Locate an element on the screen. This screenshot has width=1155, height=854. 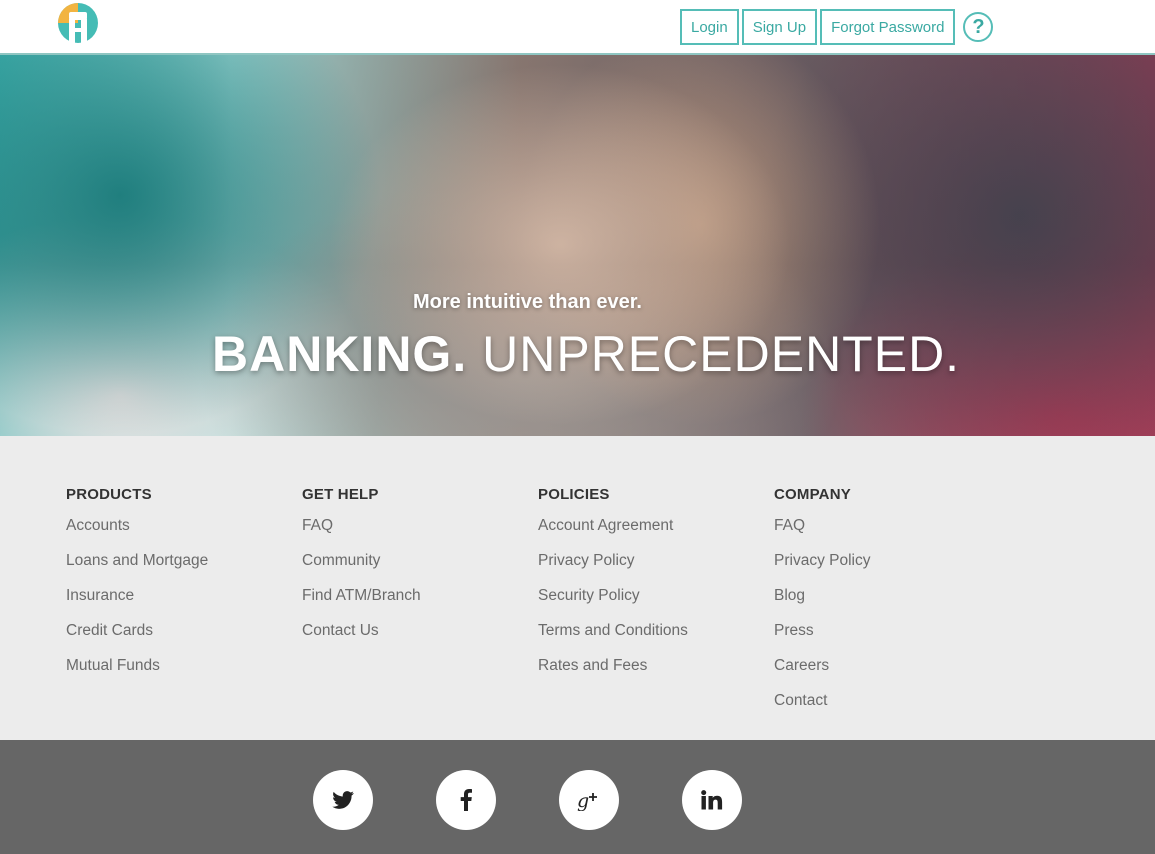
social-bar: g is located at coordinates (577, 797).